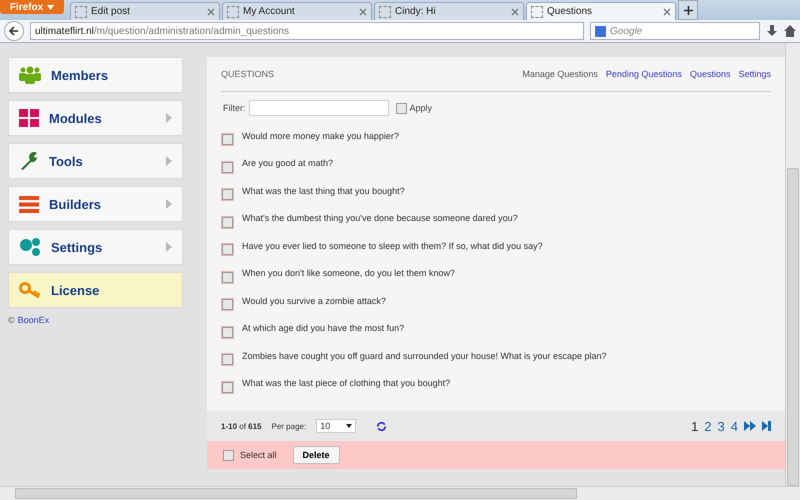 The height and width of the screenshot is (500, 800). Describe the element at coordinates (30, 290) in the screenshot. I see `key-icon` at that location.